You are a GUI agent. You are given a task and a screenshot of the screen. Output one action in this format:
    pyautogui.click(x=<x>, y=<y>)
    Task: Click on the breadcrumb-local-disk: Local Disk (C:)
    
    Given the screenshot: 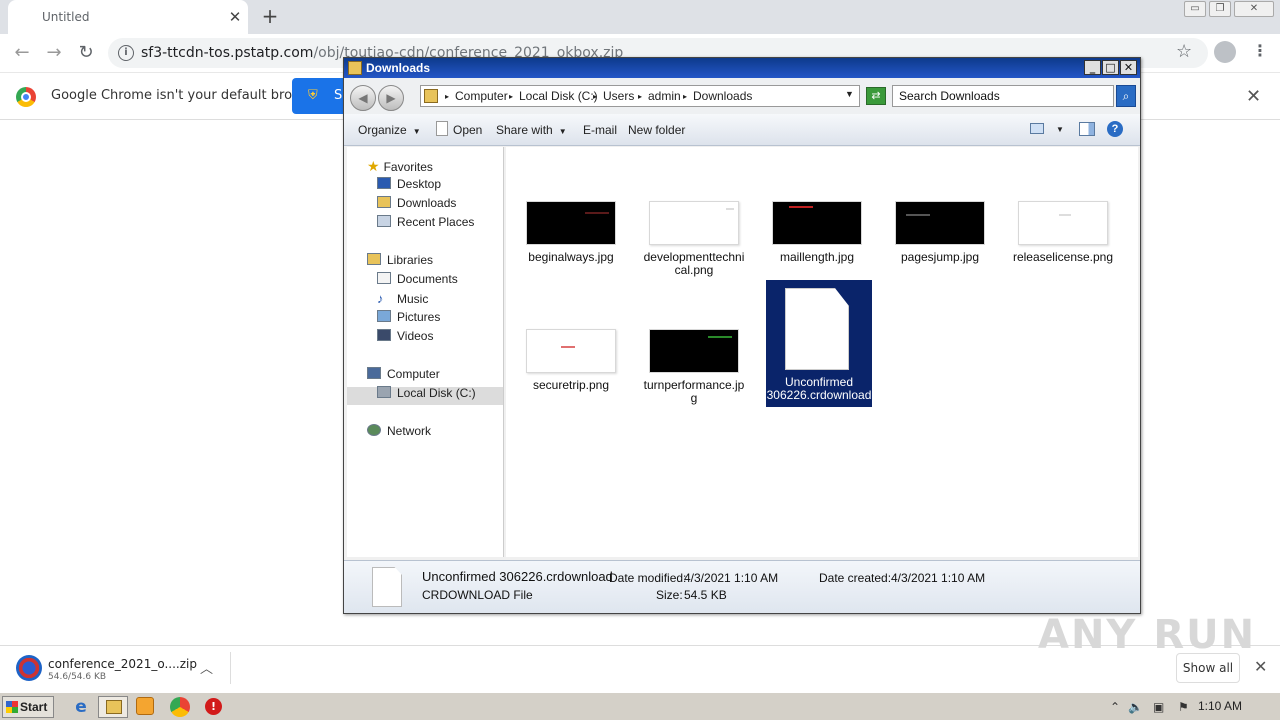 What is the action you would take?
    pyautogui.click(x=558, y=96)
    